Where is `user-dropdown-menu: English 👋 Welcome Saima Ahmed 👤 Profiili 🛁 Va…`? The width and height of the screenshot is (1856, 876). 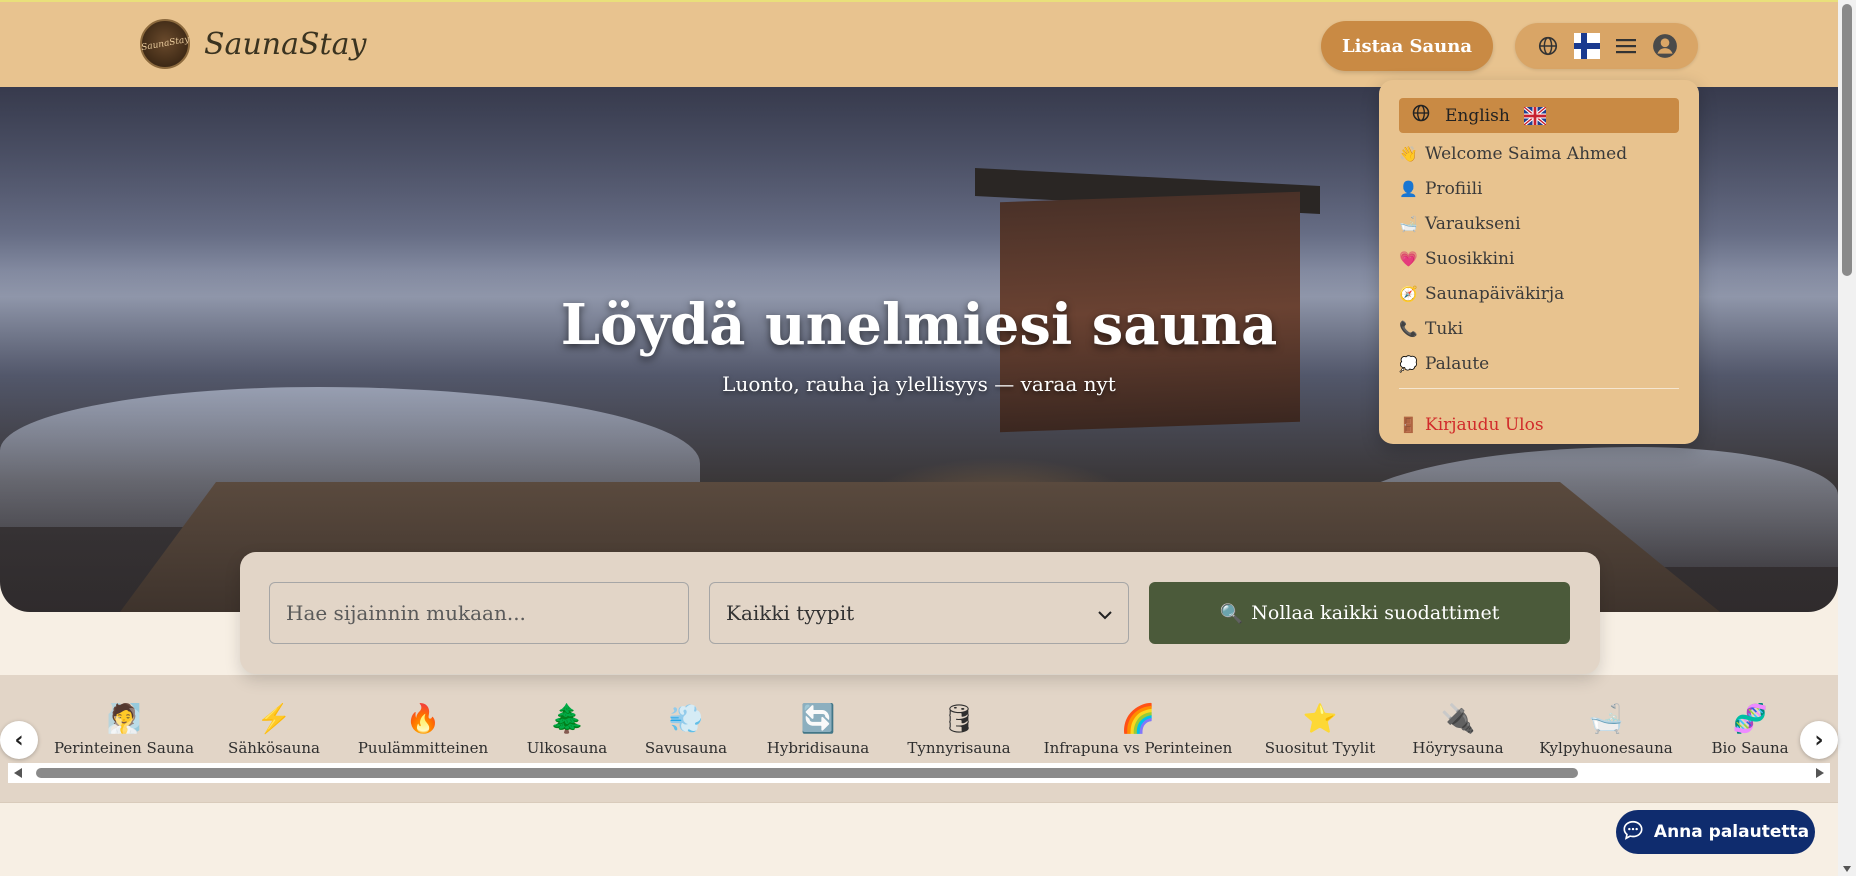
user-dropdown-menu: English 👋 Welcome Saima Ahmed 👤 Profiili 🛁 Va… is located at coordinates (1539, 262).